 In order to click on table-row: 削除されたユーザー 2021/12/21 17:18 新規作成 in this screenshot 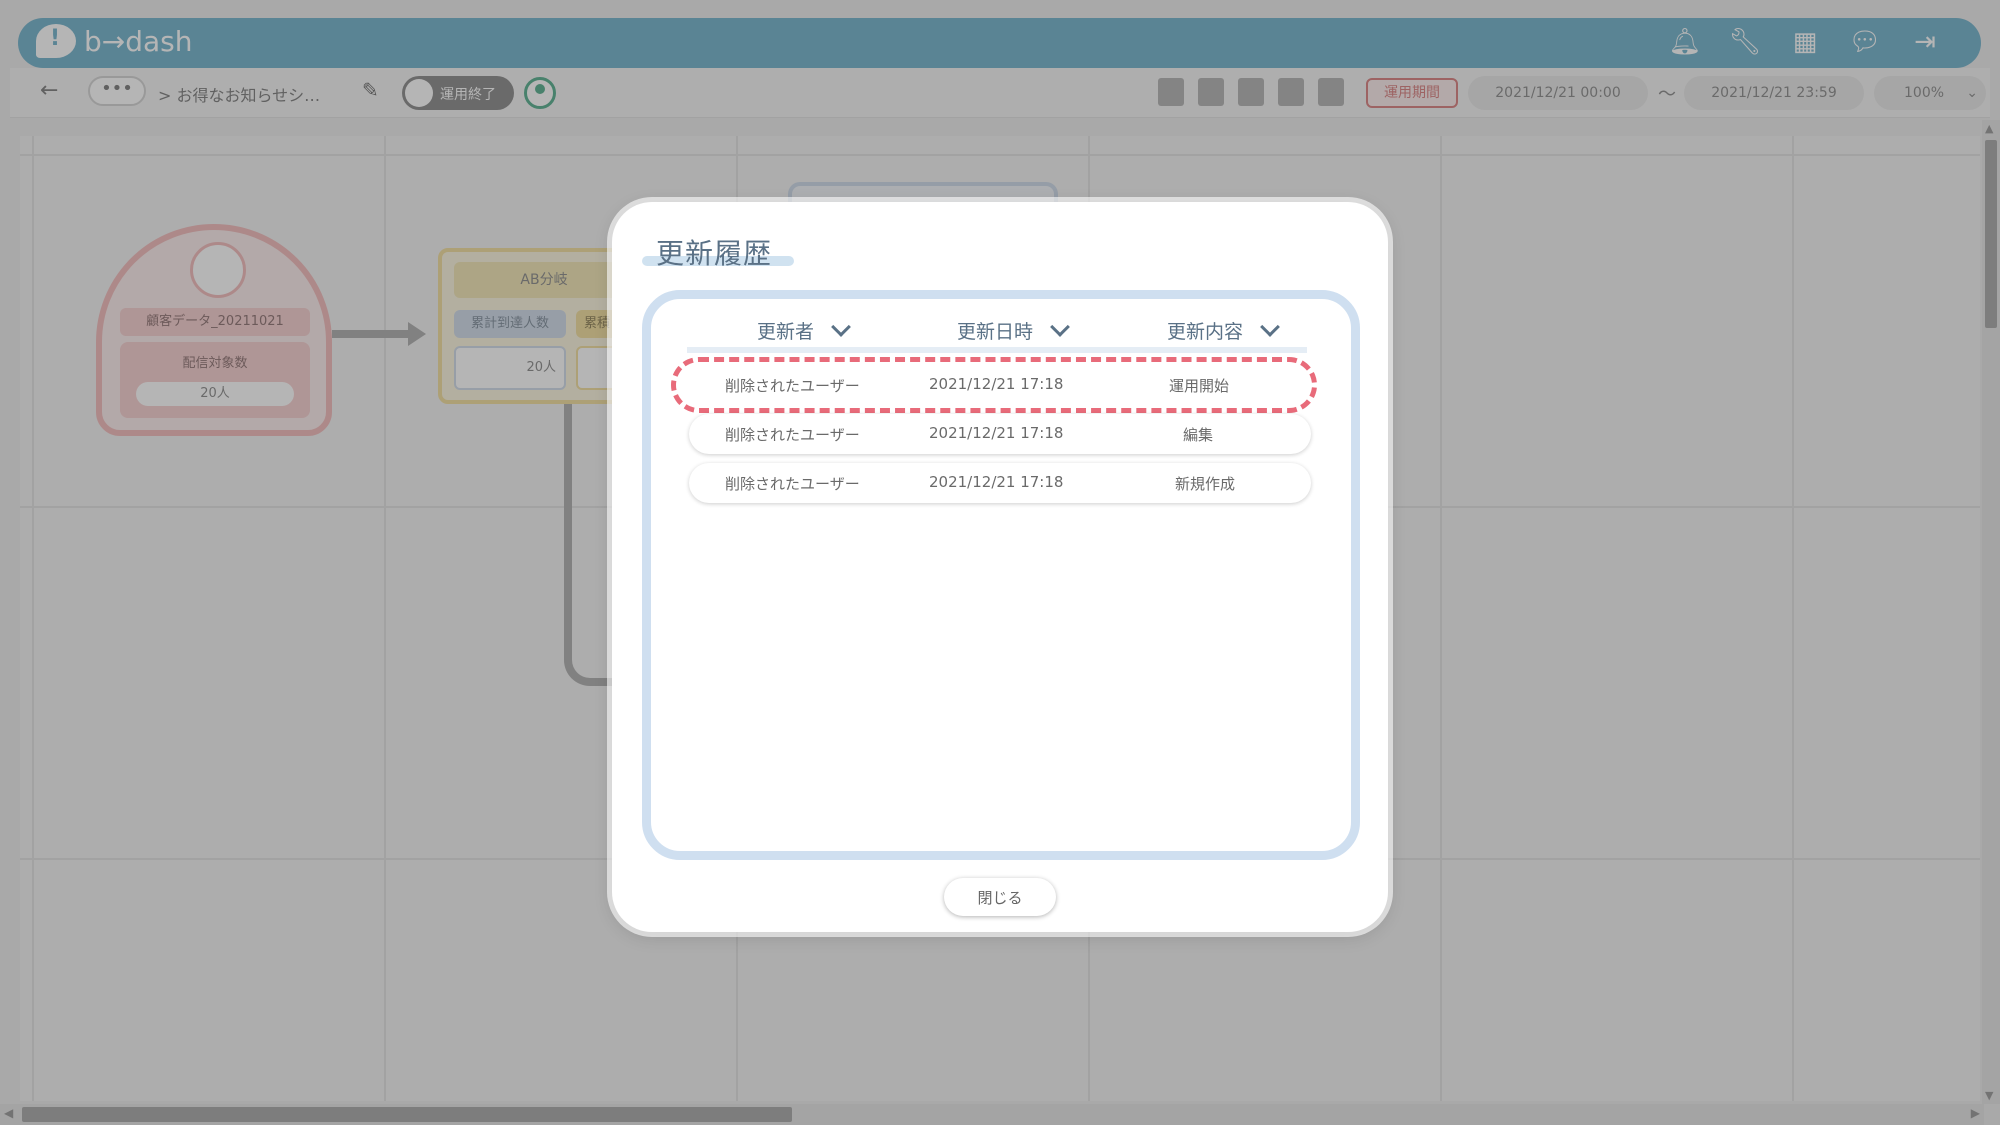, I will do `click(1000, 483)`.